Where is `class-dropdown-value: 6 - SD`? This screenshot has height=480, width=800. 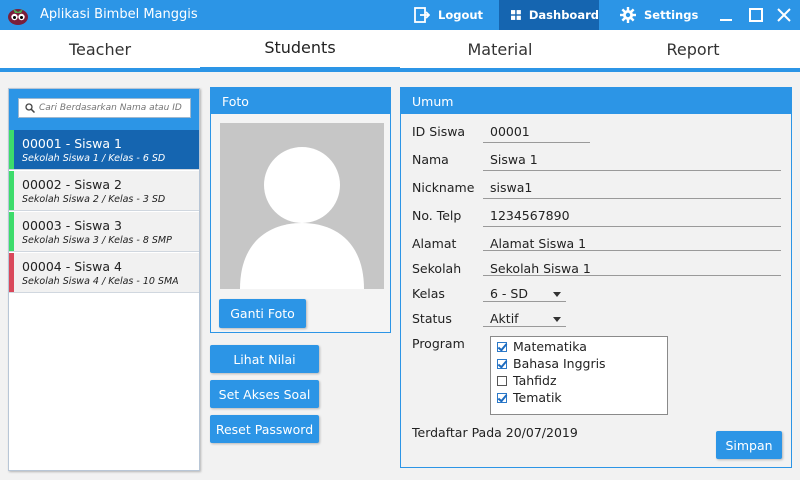
class-dropdown-value: 6 - SD is located at coordinates (509, 293).